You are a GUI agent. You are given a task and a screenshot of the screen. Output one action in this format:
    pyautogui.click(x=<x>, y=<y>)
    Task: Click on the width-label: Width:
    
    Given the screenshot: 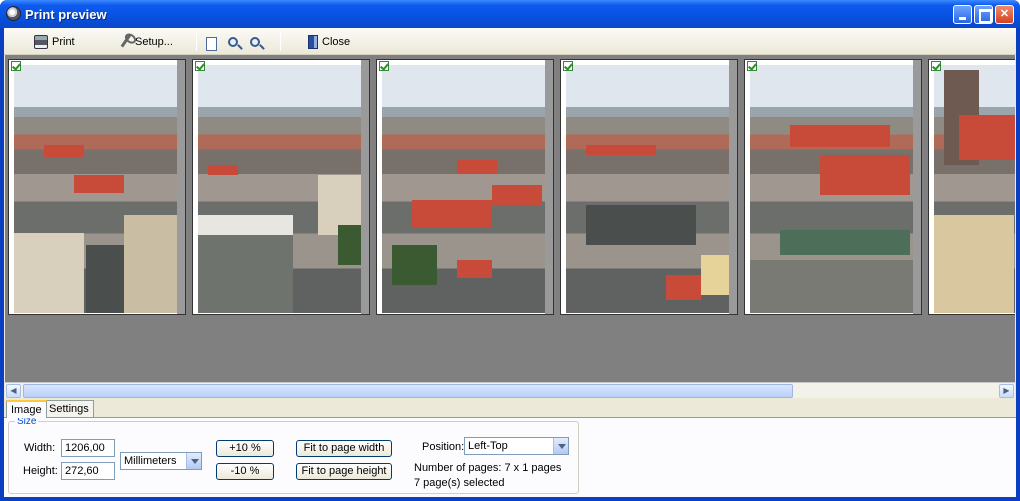 What is the action you would take?
    pyautogui.click(x=40, y=448)
    